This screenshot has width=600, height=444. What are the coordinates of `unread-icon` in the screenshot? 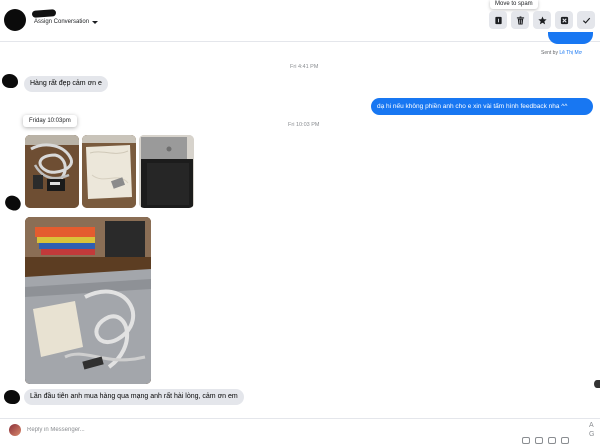 It's located at (498, 20).